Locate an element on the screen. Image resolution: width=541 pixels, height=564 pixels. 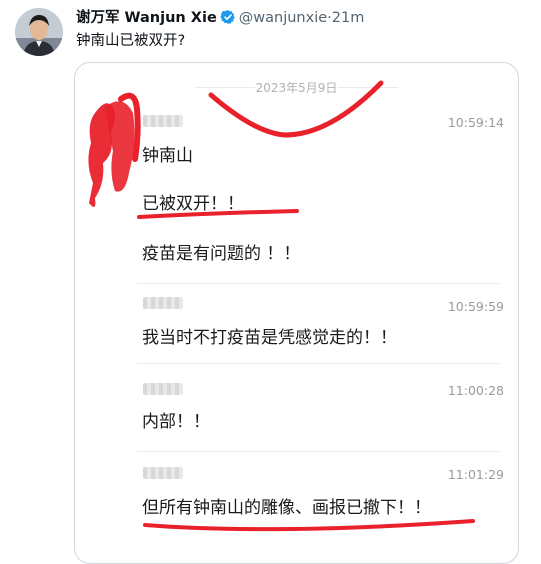
message-time: 11:00:28 is located at coordinates (475, 390).